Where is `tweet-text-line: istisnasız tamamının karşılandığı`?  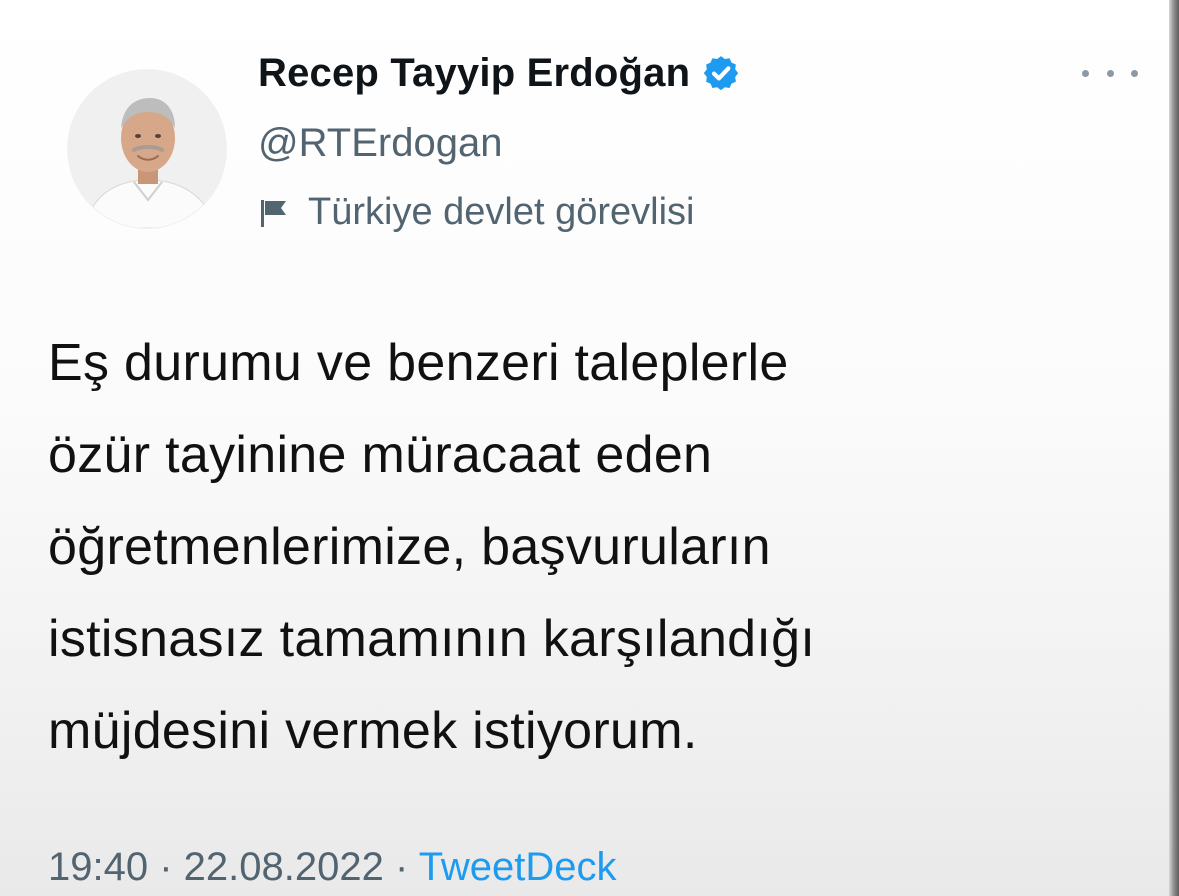
tweet-text-line: istisnasız tamamının karşılandığı is located at coordinates (432, 639).